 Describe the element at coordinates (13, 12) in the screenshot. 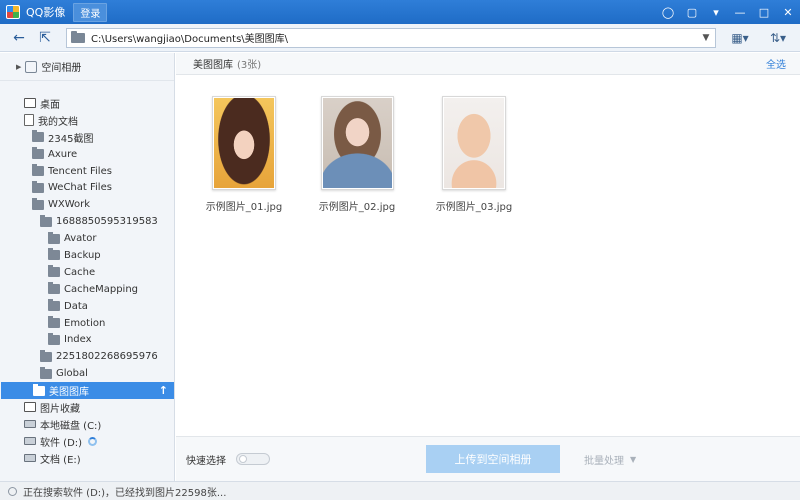

I see `app-logo-icon` at that location.